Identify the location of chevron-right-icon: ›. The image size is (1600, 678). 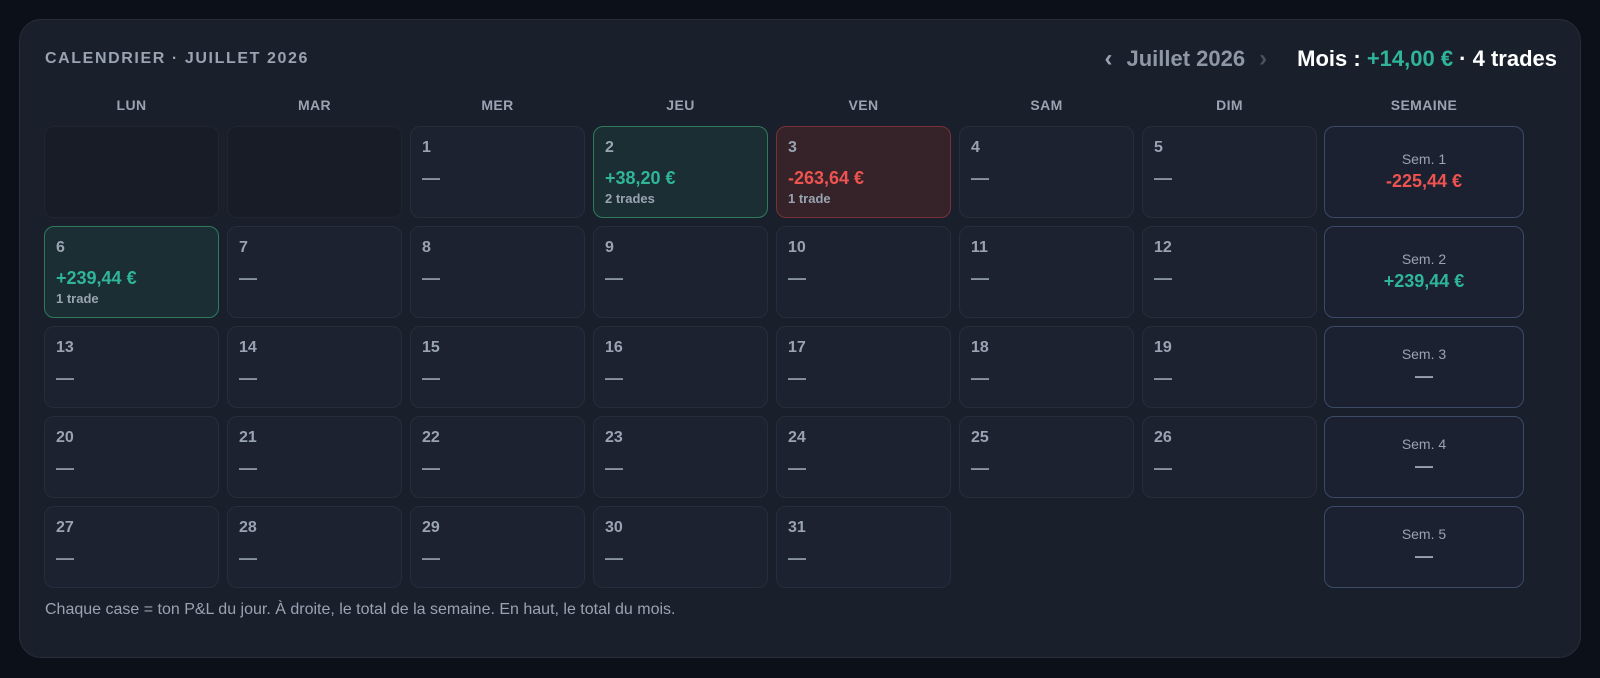
(1263, 59).